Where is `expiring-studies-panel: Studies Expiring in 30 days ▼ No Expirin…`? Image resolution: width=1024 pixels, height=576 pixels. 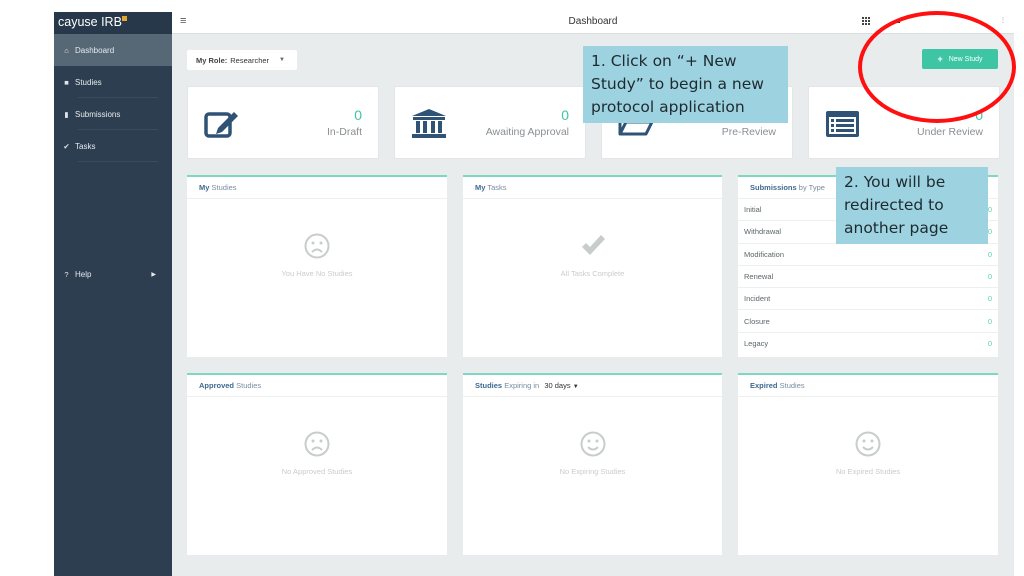 expiring-studies-panel: Studies Expiring in 30 days ▼ No Expirin… is located at coordinates (592, 464).